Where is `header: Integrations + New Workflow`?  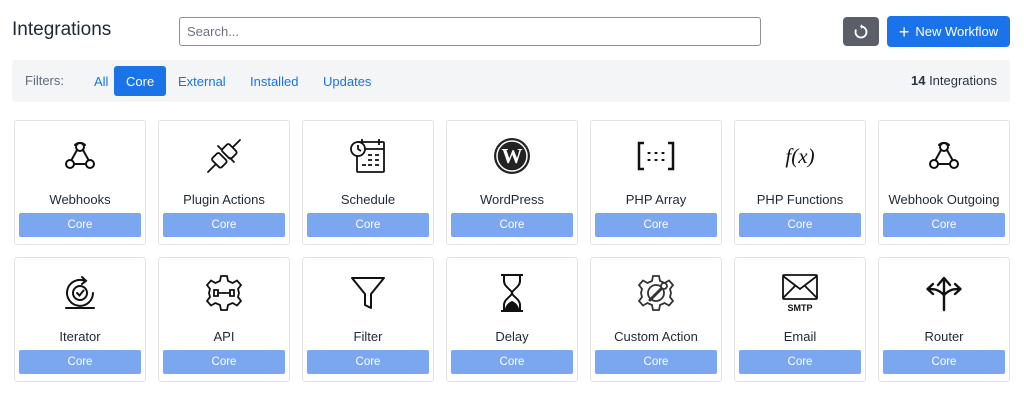
header: Integrations + New Workflow is located at coordinates (512, 30).